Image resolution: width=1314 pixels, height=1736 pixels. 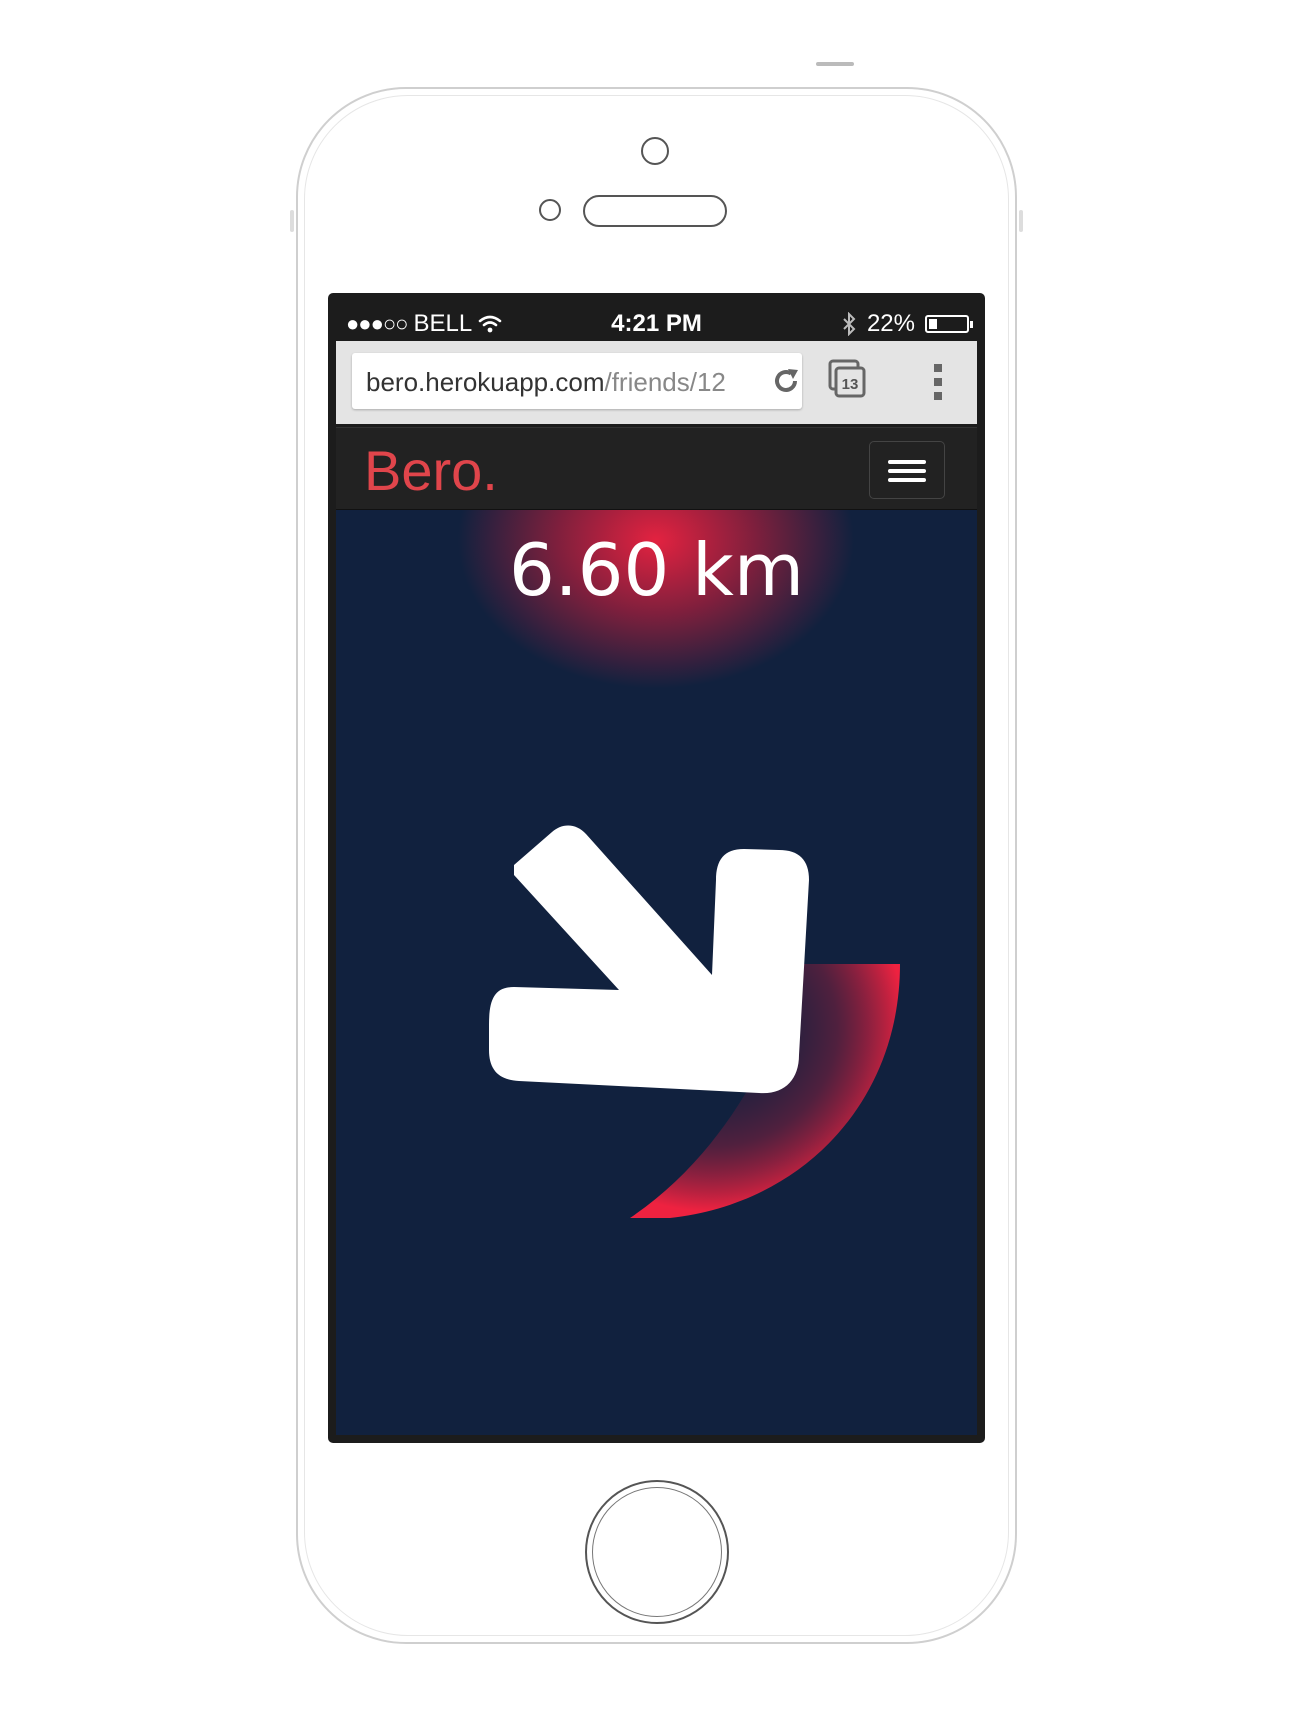 What do you see at coordinates (431, 470) in the screenshot?
I see `brand-logo: Bero.` at bounding box center [431, 470].